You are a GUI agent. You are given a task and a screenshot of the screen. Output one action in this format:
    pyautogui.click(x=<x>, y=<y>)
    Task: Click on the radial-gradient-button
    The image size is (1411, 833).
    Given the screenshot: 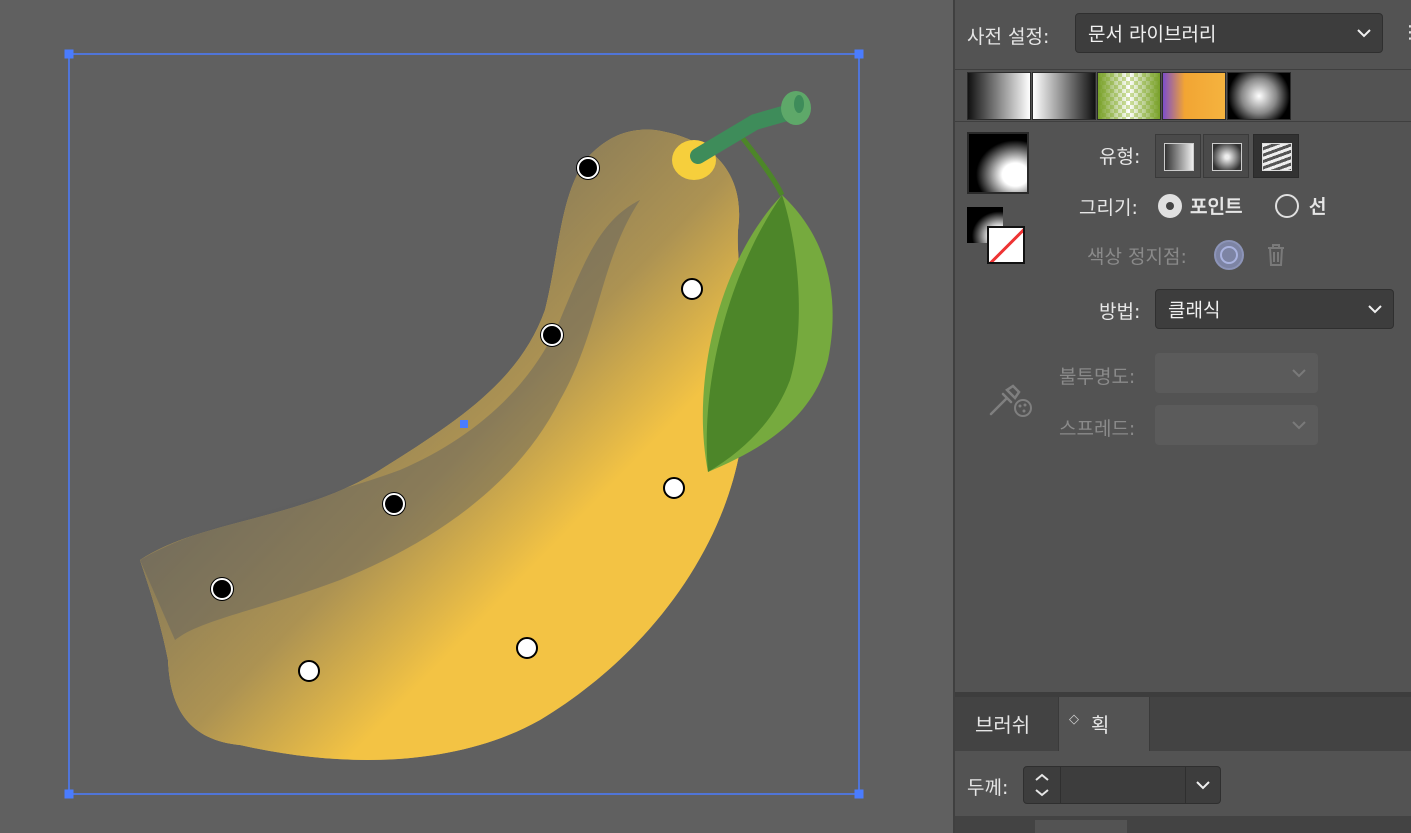 What is the action you would take?
    pyautogui.click(x=1226, y=156)
    